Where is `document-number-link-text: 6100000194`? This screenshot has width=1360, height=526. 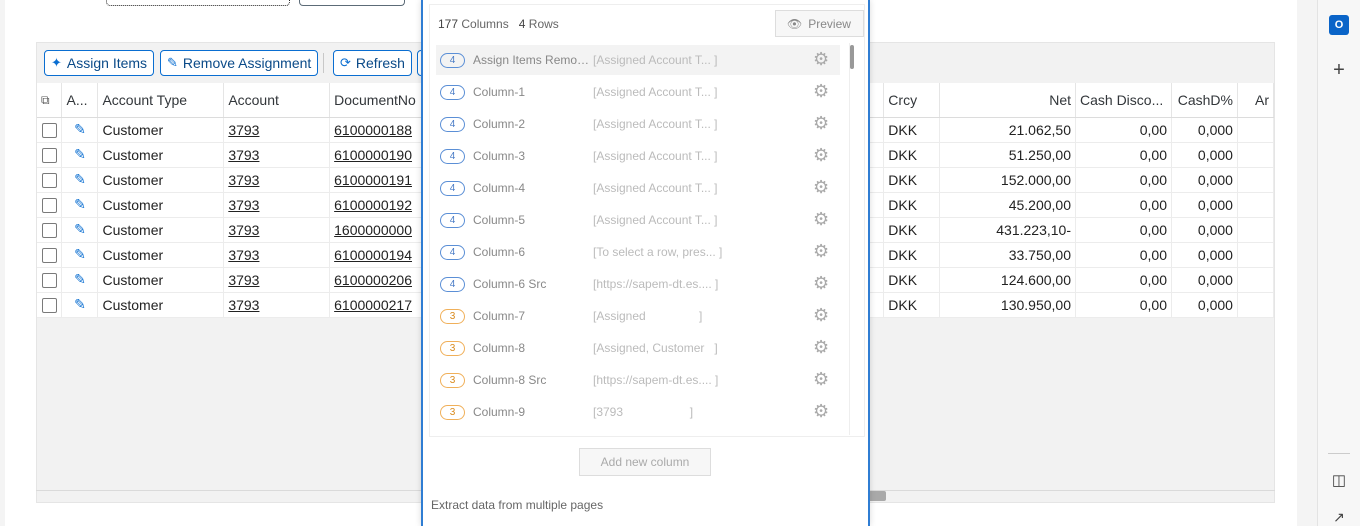
document-number-link-text: 6100000194 is located at coordinates (373, 255).